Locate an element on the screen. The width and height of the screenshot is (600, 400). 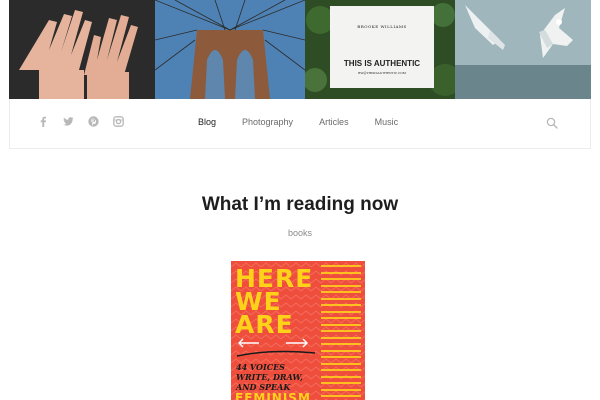
pinterest-icon is located at coordinates (93, 121).